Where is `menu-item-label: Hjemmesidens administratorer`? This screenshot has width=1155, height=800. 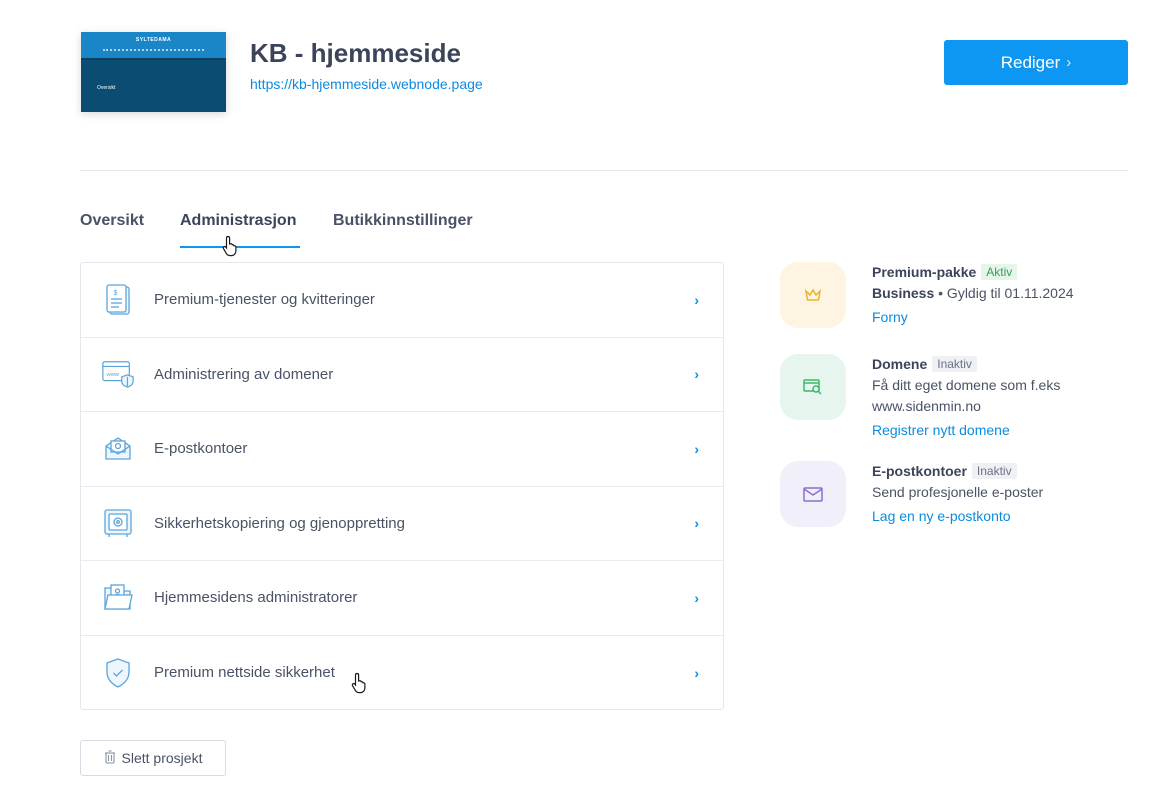 menu-item-label: Hjemmesidens administratorer is located at coordinates (256, 598).